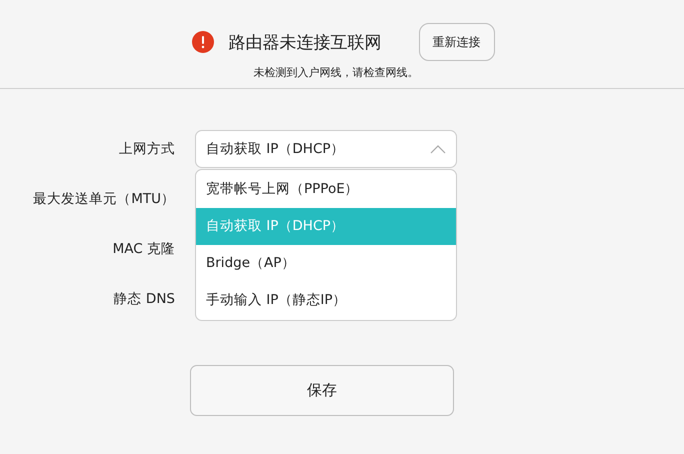  Describe the element at coordinates (438, 149) in the screenshot. I see `chevron-icon` at that location.